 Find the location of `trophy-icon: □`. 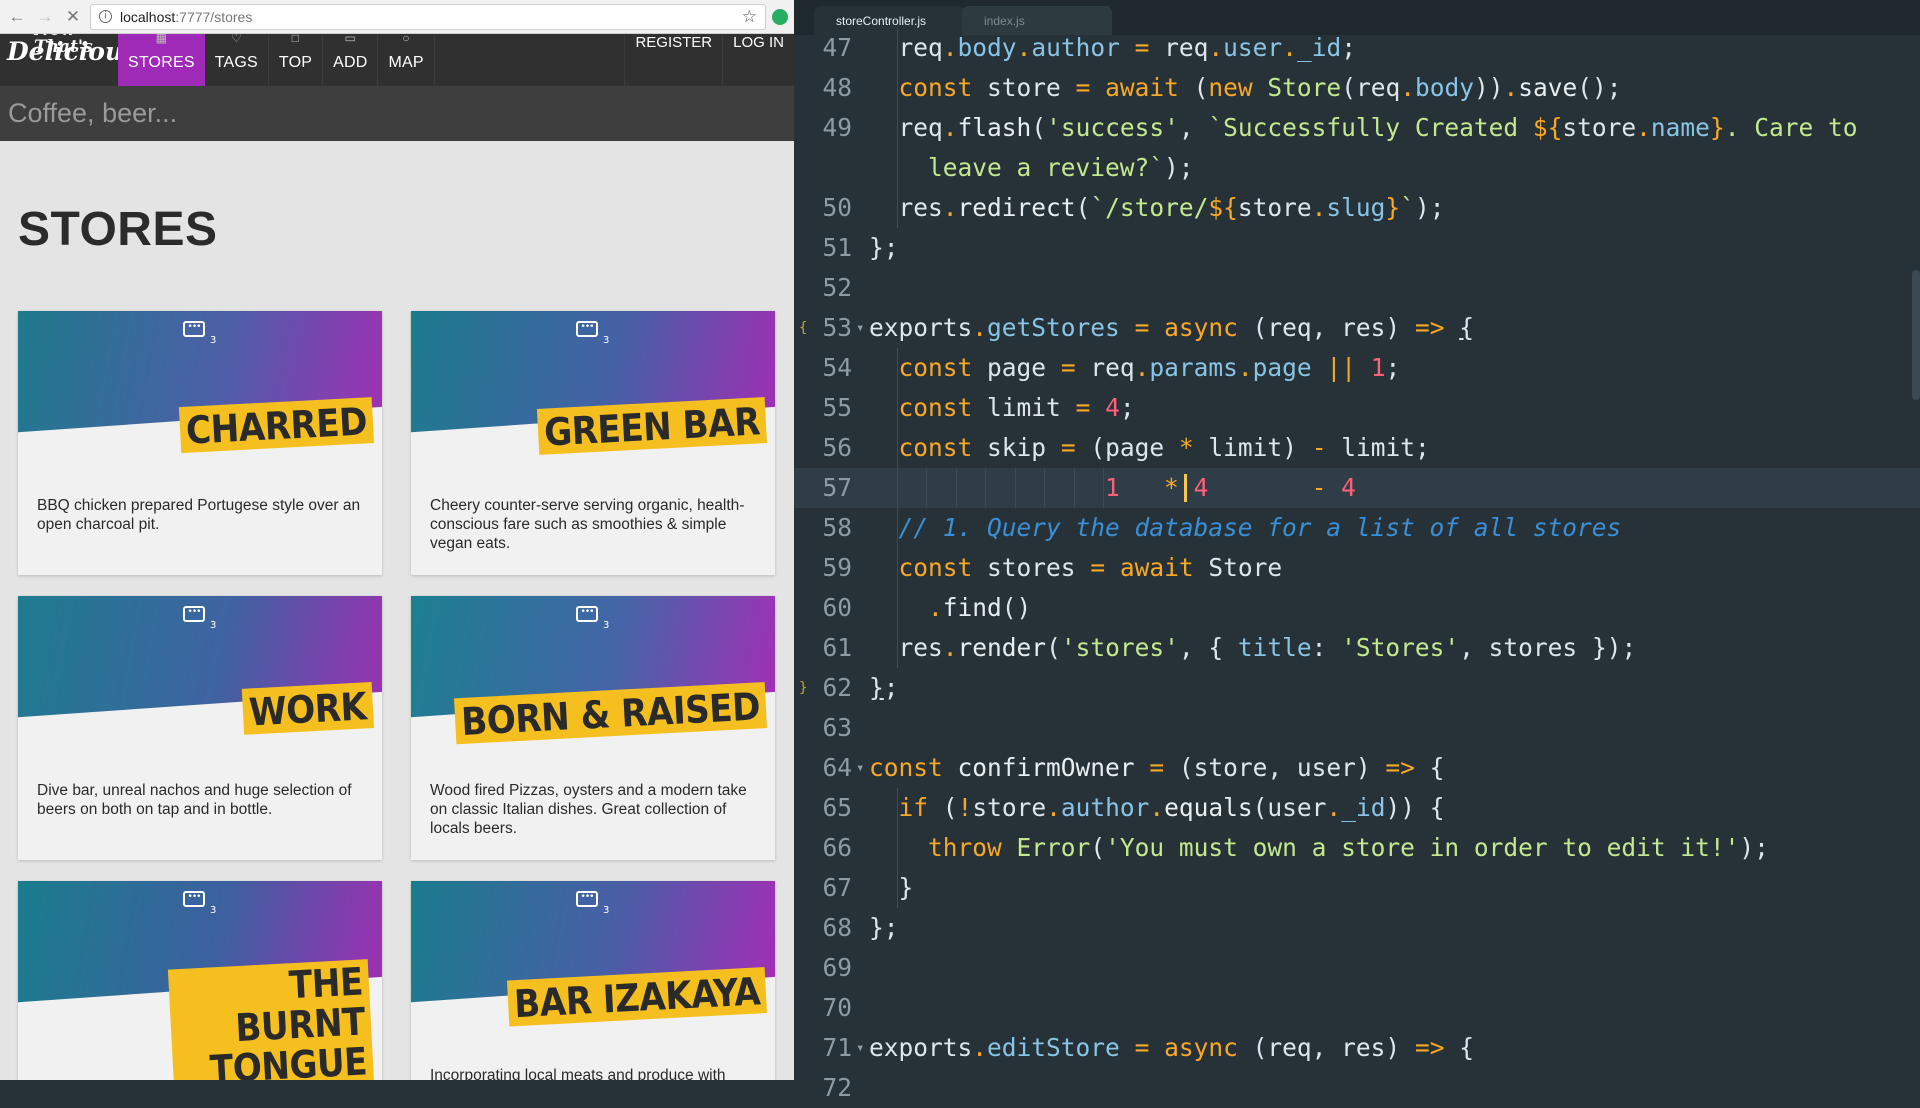

trophy-icon: □ is located at coordinates (295, 38).